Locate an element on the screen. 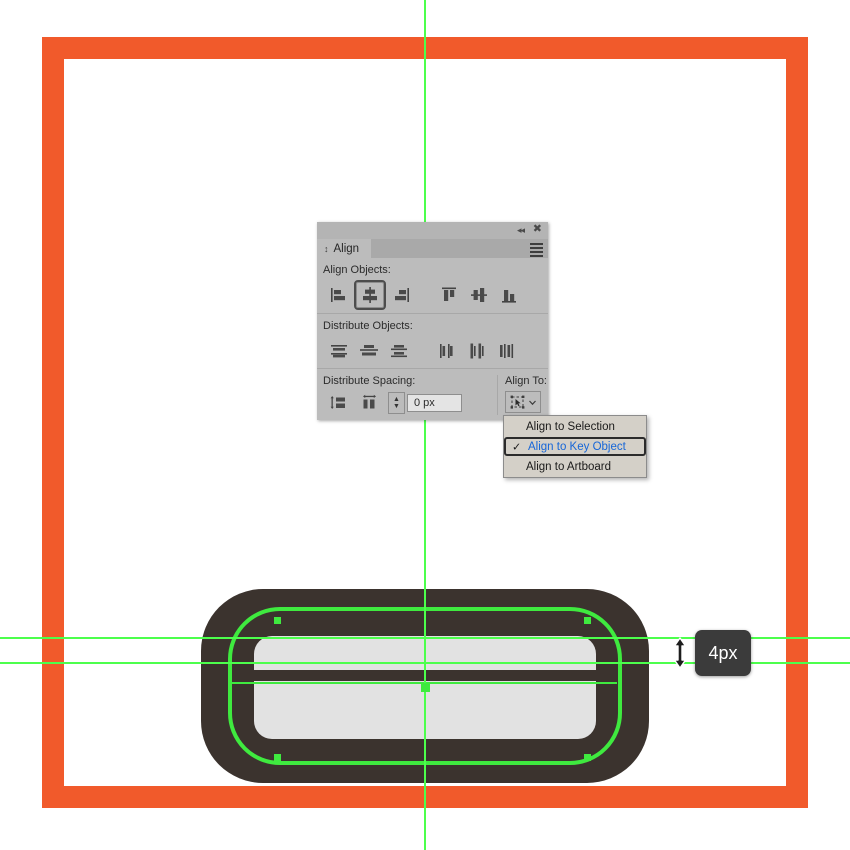 The height and width of the screenshot is (850, 850). anchor-point-top-left is located at coordinates (277, 620).